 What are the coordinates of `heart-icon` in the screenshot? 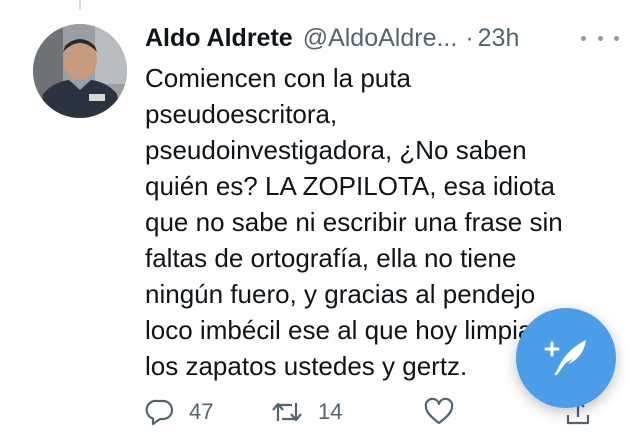 It's located at (439, 412).